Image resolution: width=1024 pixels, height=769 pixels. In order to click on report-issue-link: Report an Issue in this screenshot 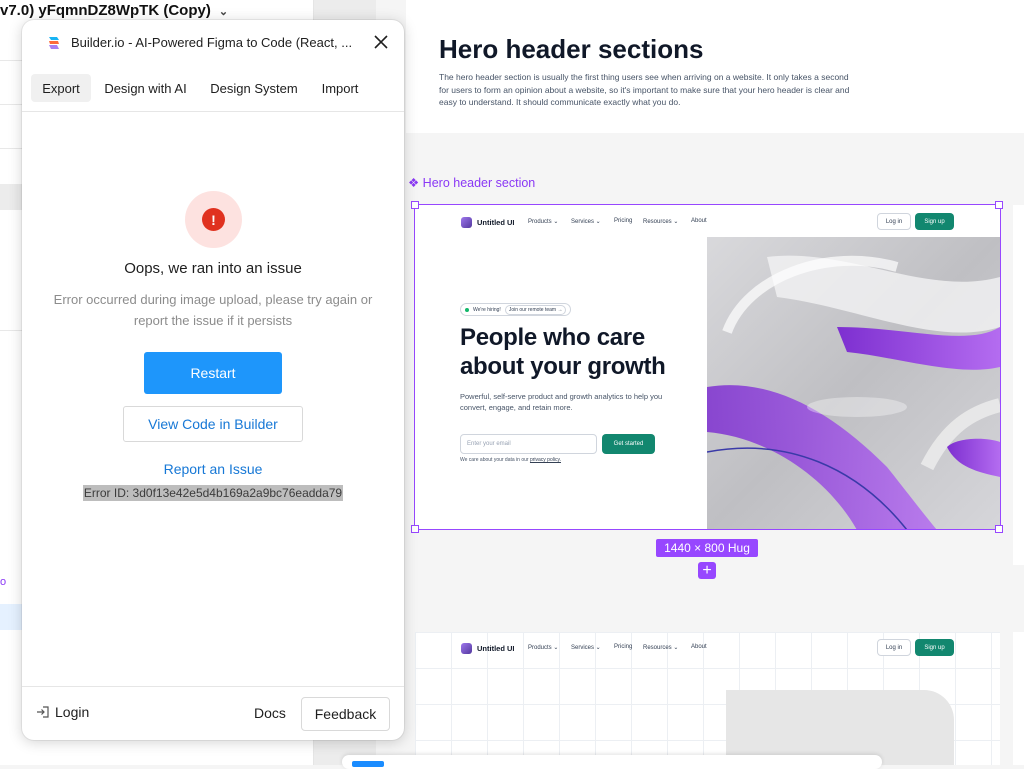, I will do `click(213, 469)`.